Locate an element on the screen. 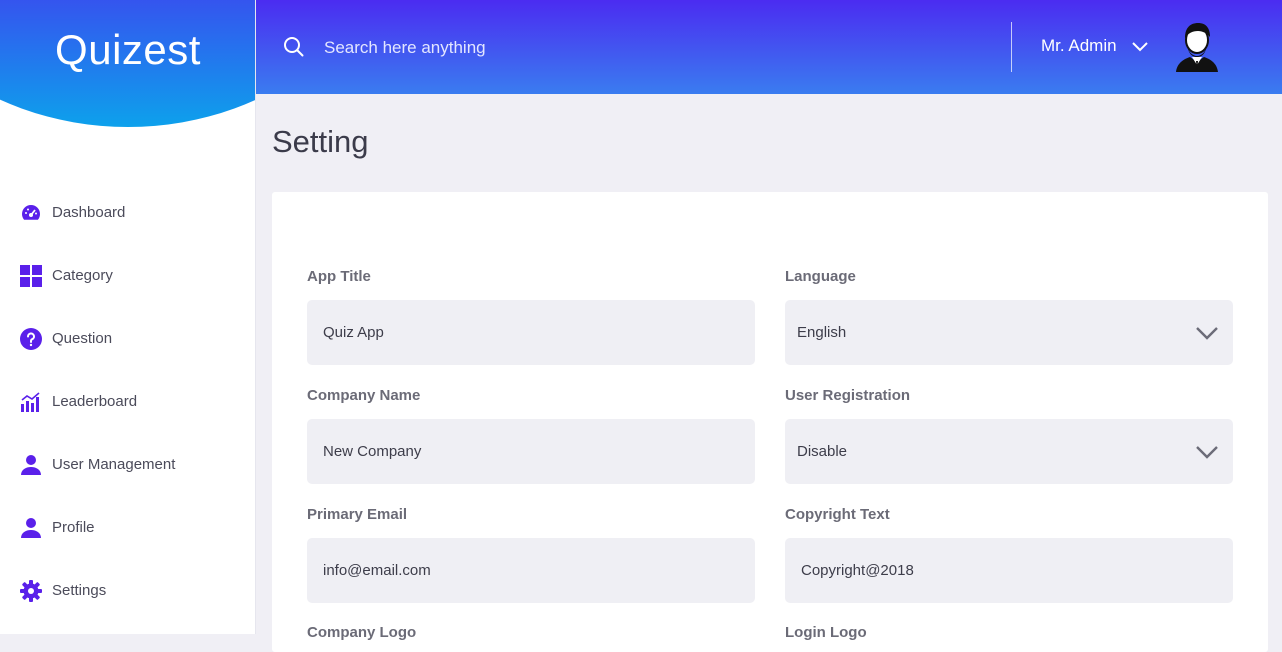 Image resolution: width=1282 pixels, height=652 pixels. sidebar-item-label: Leaderboard is located at coordinates (95, 401).